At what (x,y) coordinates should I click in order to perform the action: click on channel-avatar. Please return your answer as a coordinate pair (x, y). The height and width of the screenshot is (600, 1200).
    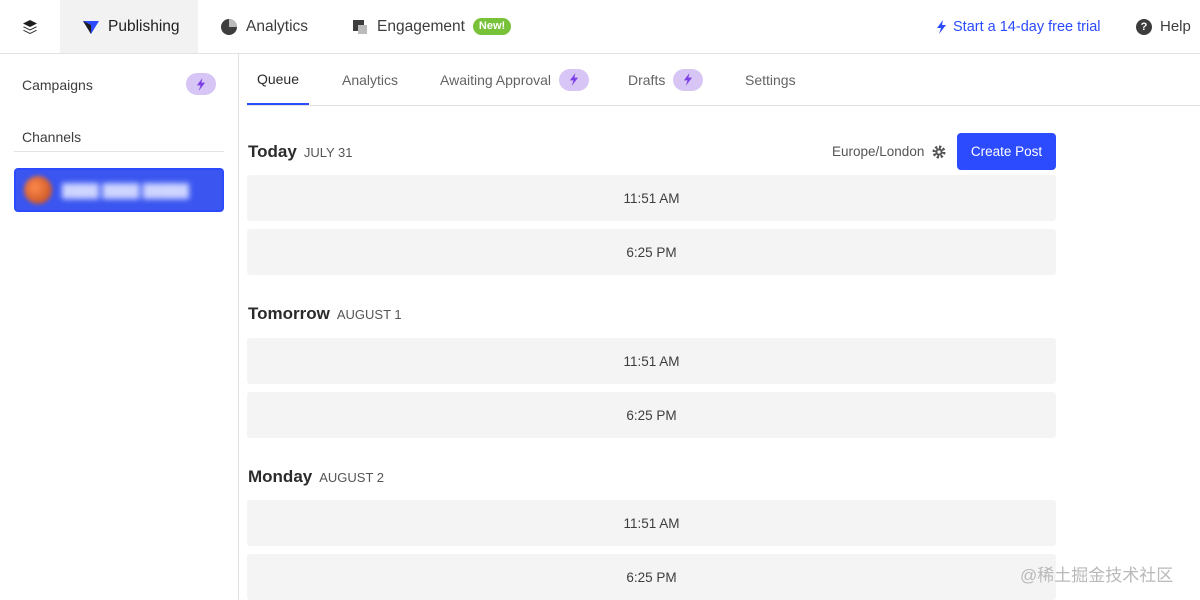
    Looking at the image, I should click on (38, 190).